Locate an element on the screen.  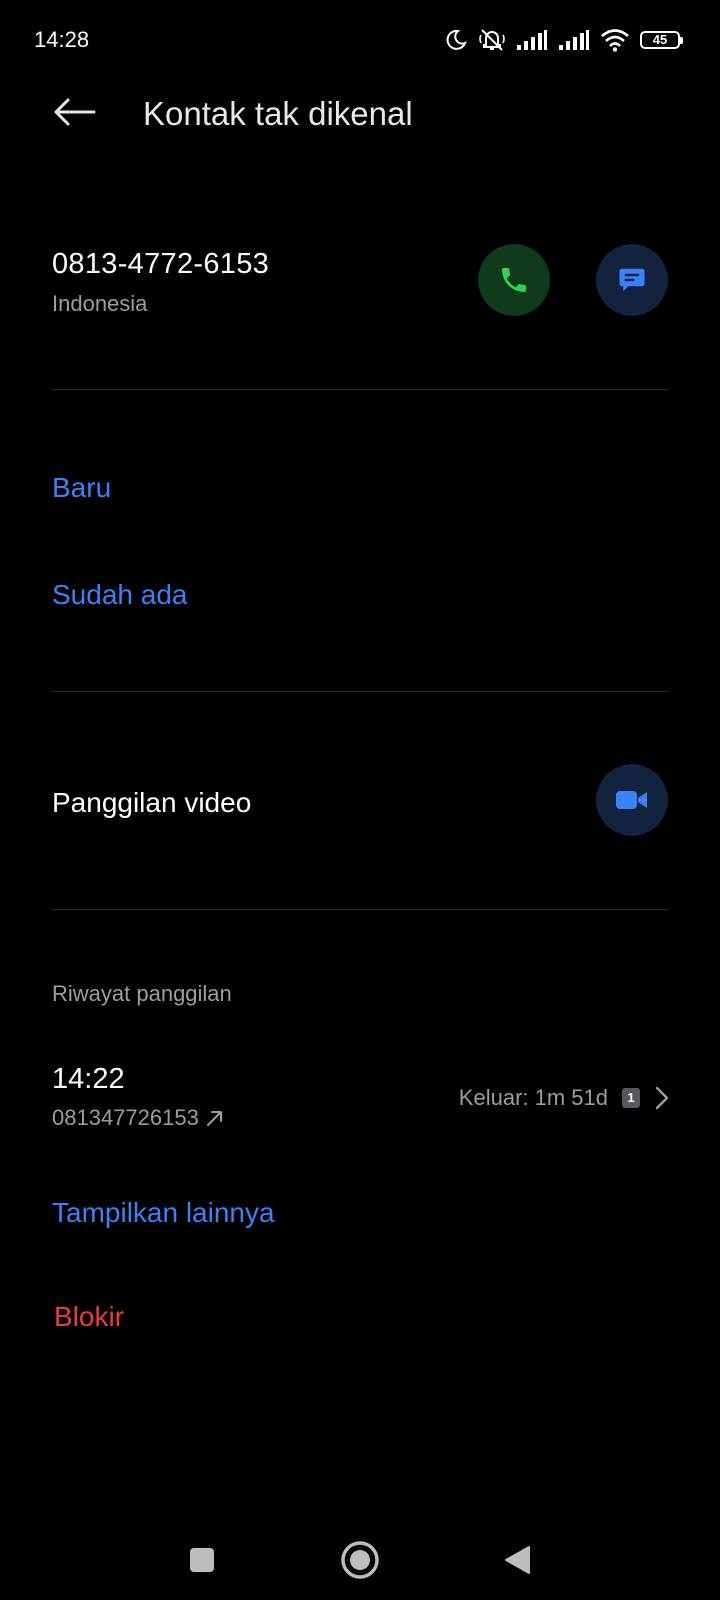
recents-button is located at coordinates (202, 1560).